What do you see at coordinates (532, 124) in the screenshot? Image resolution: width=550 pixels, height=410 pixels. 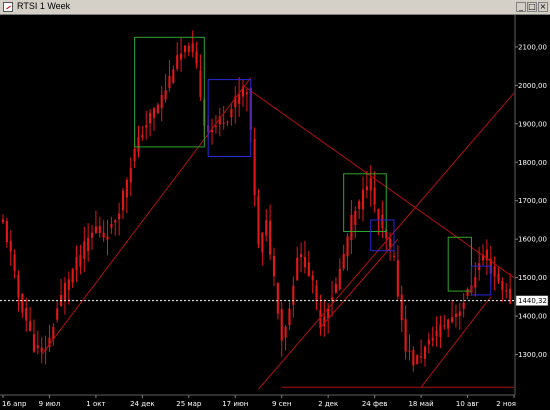 I see `y-tick-label: 1900,00` at bounding box center [532, 124].